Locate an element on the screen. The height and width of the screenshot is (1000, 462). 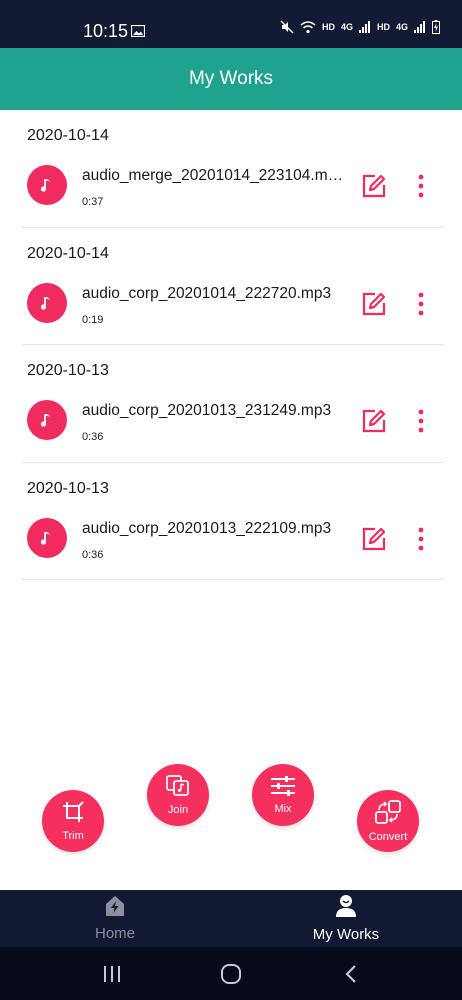
wifi-icon is located at coordinates (308, 27).